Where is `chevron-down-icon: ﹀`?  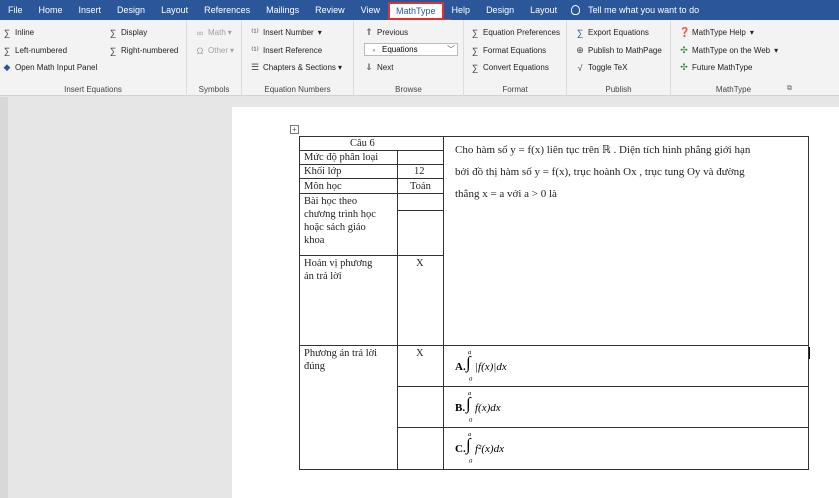 chevron-down-icon: ﹀ is located at coordinates (451, 49).